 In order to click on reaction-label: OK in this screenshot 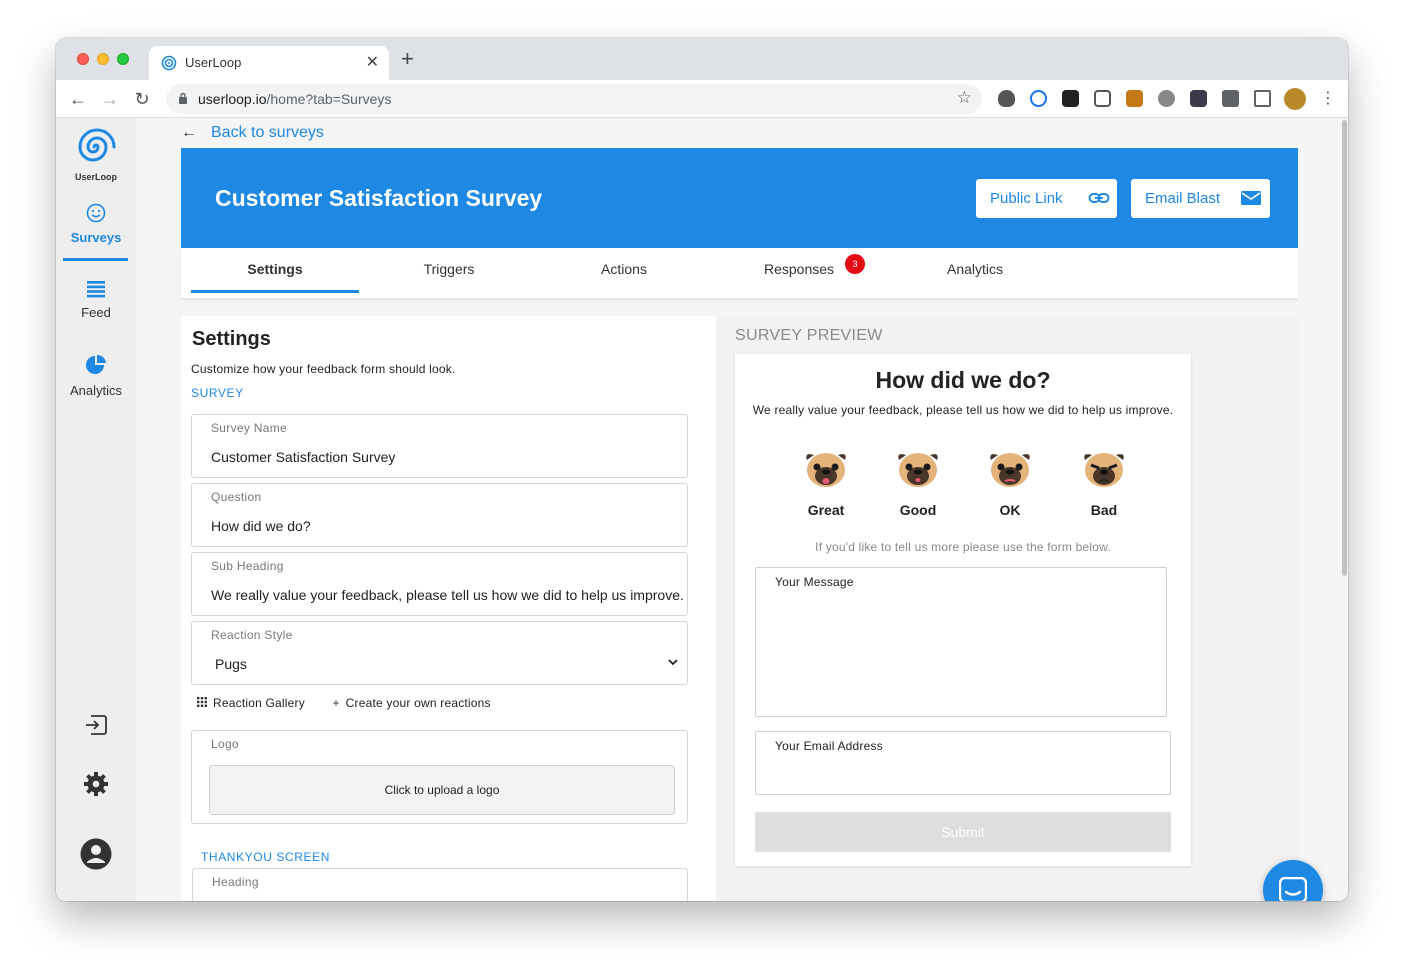, I will do `click(1010, 510)`.